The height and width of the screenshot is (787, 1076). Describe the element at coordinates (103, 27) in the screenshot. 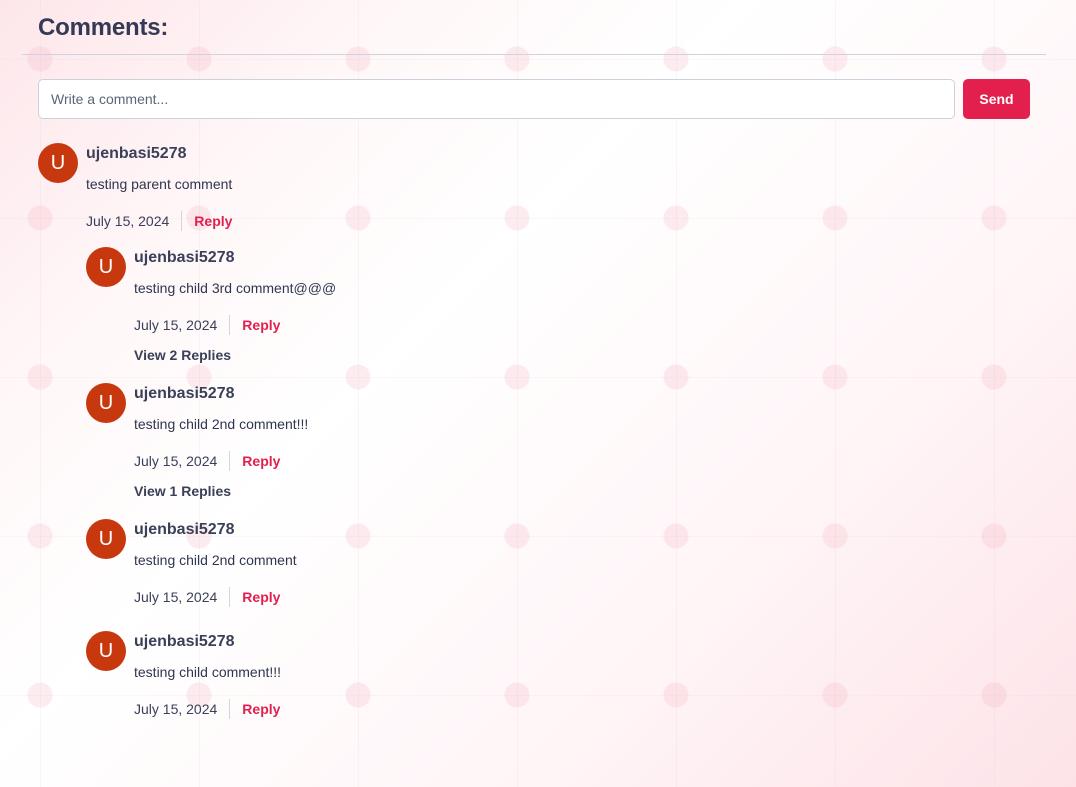

I see `comments-heading: Comments:` at that location.